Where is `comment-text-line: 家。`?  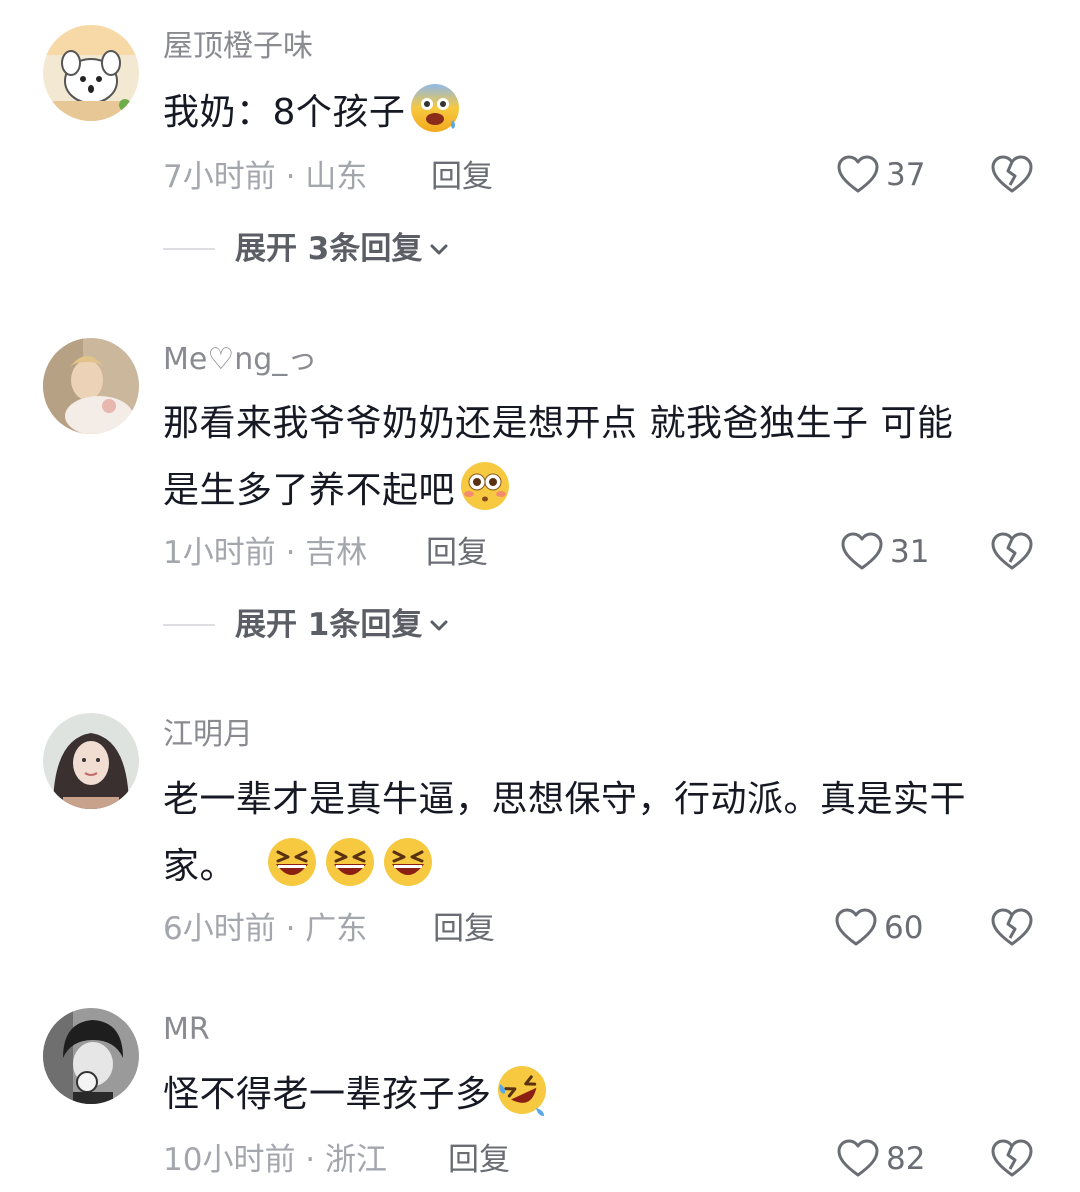 comment-text-line: 家。 is located at coordinates (603, 866).